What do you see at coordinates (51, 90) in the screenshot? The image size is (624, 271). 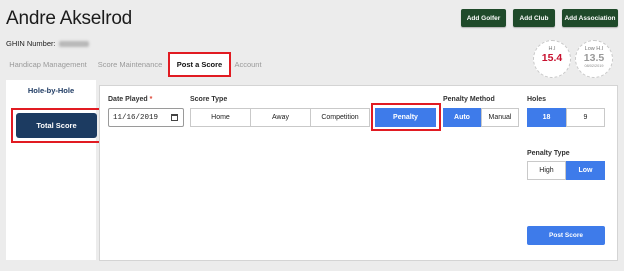 I see `hole-by-hole-option: Hole-by-Hole` at bounding box center [51, 90].